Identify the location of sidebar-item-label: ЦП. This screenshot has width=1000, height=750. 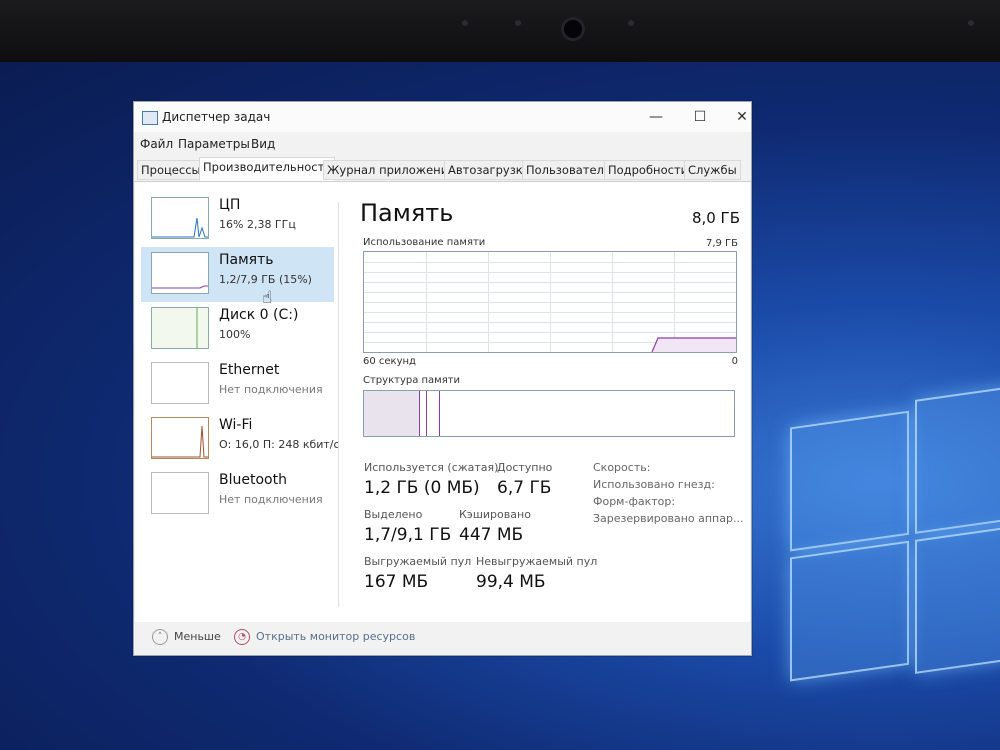
(230, 205).